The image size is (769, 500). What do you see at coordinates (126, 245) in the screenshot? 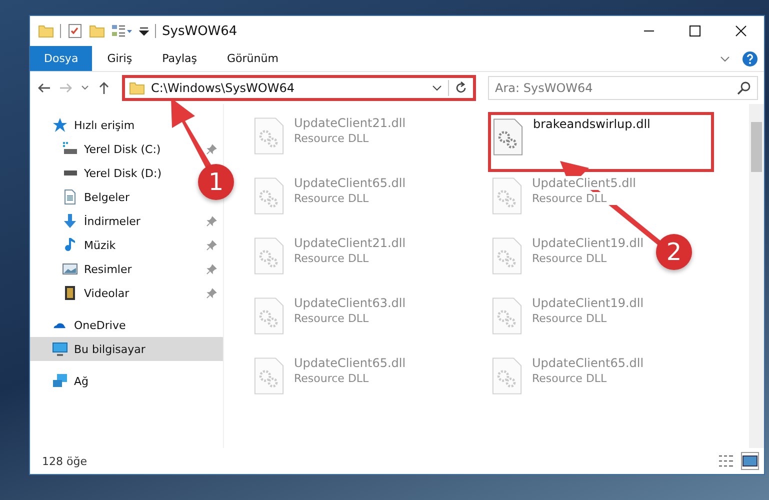
I see `sidebar-item: Müzik` at bounding box center [126, 245].